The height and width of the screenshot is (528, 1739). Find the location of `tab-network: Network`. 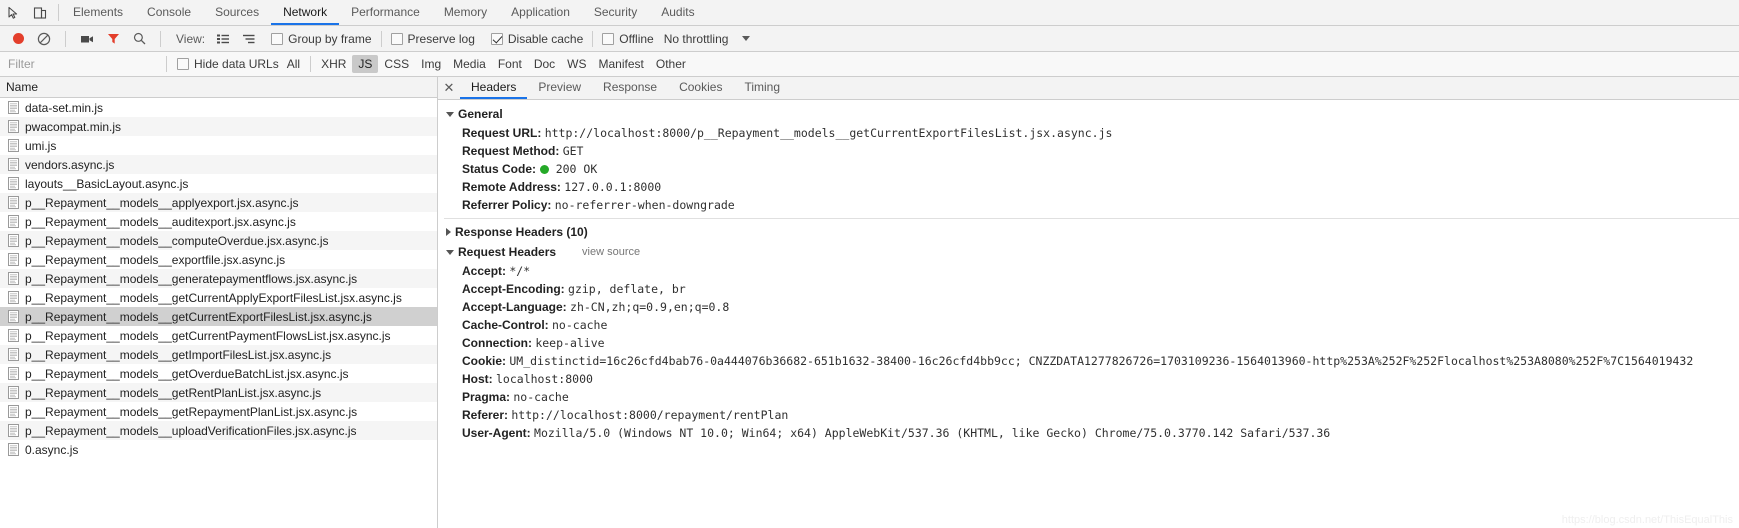

tab-network: Network is located at coordinates (305, 12).